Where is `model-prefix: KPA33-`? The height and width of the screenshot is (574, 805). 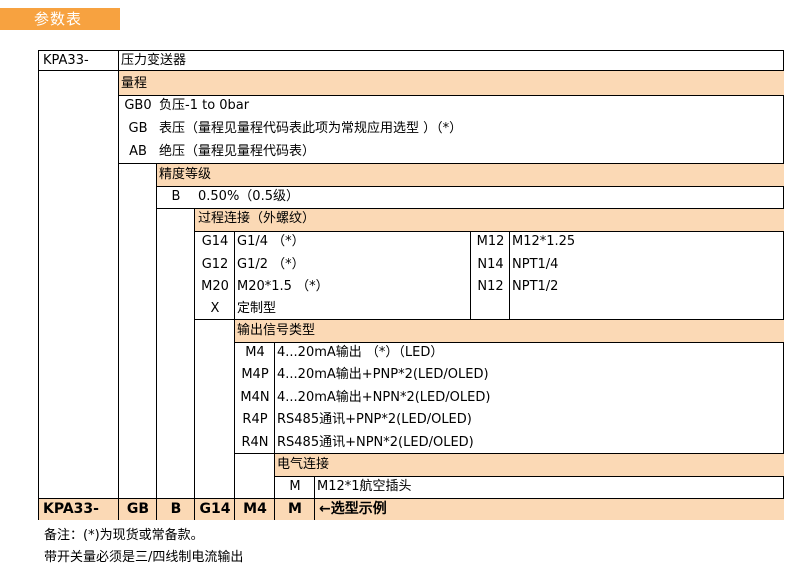 model-prefix: KPA33- is located at coordinates (66, 60).